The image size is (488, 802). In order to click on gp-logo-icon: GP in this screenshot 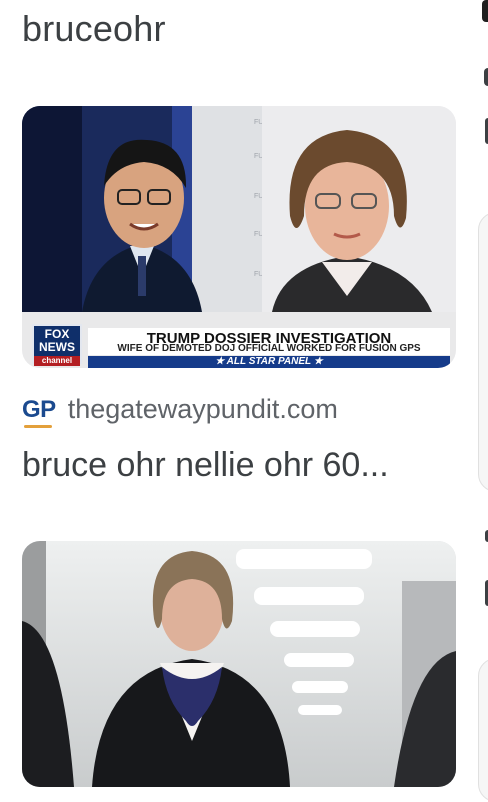, I will do `click(39, 411)`.